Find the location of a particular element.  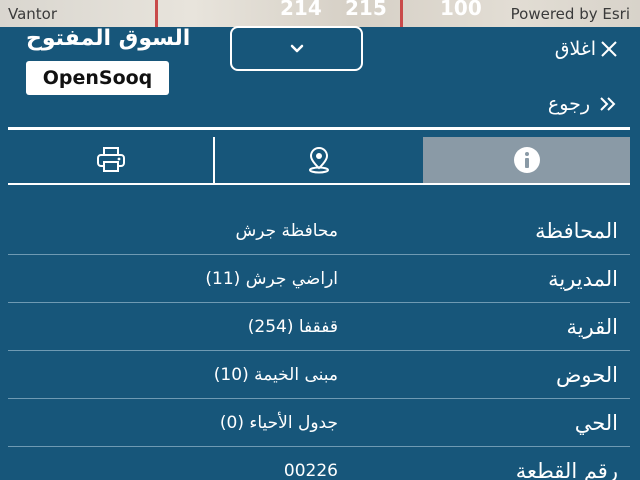

detail-label: الحي is located at coordinates (596, 422).